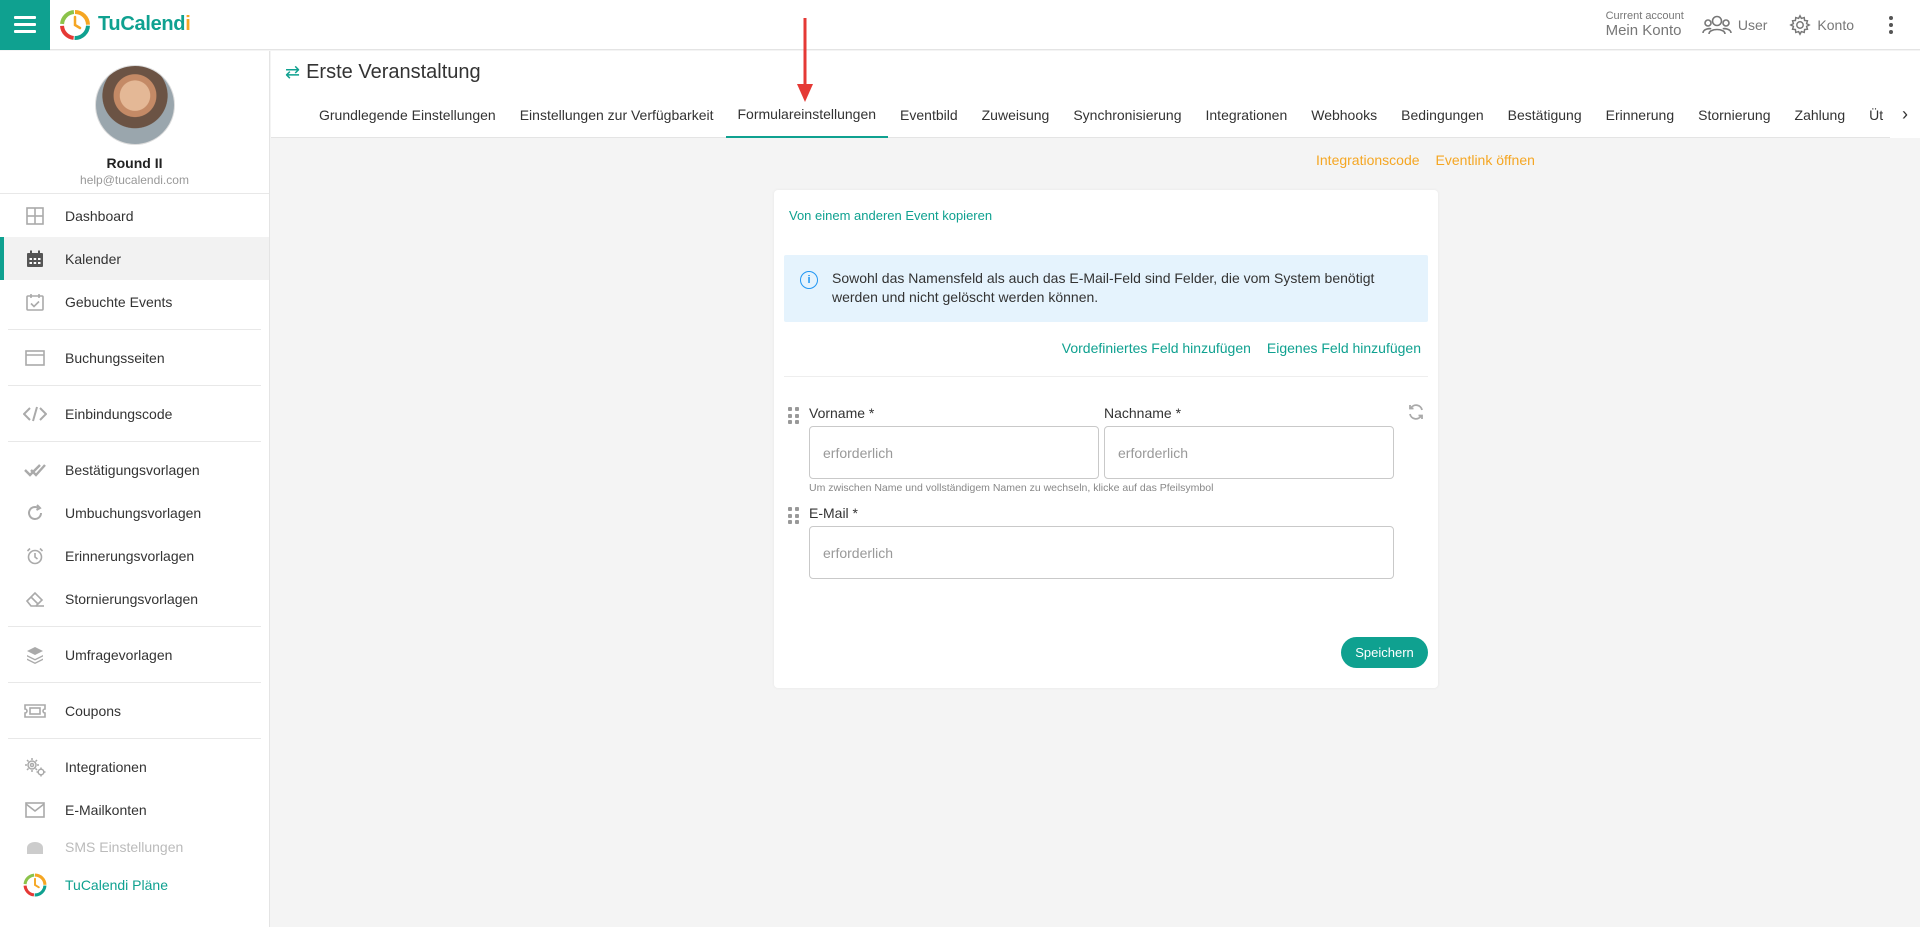  What do you see at coordinates (124, 847) in the screenshot?
I see `sidebar-item-label: SMS Einstellungen` at bounding box center [124, 847].